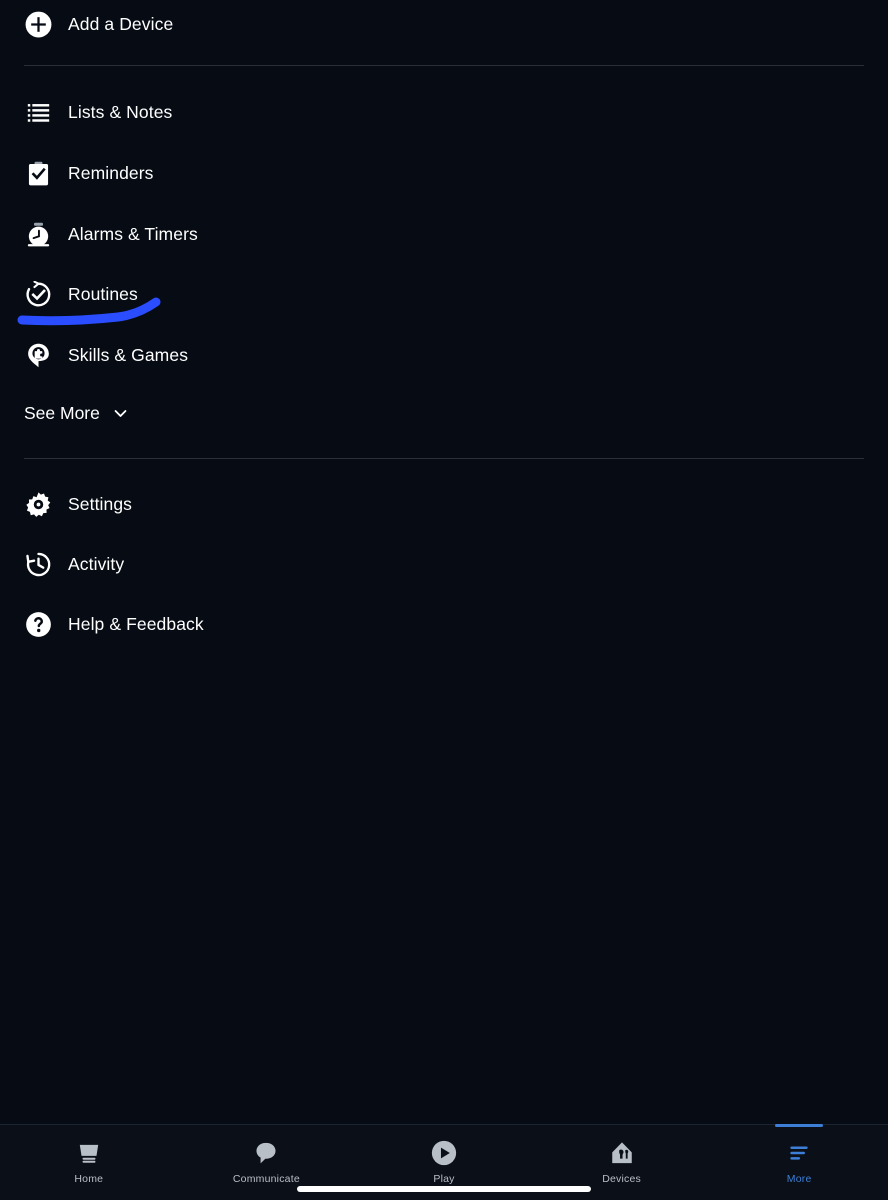 The image size is (888, 1200). What do you see at coordinates (444, 173) in the screenshot?
I see `menu-item-reminders: Reminders` at bounding box center [444, 173].